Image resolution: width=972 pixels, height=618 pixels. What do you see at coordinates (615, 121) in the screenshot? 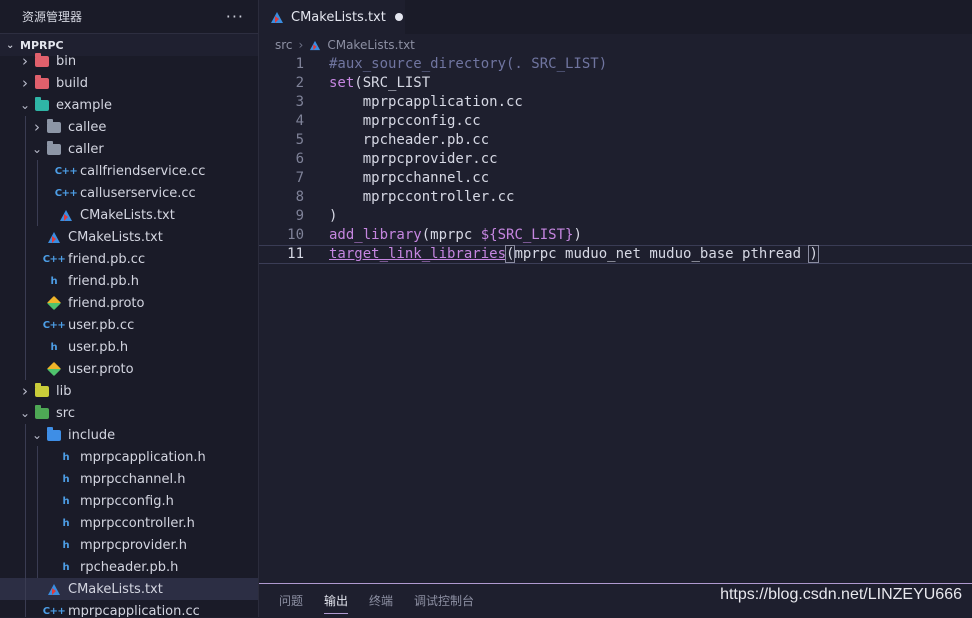
I see `code-line: 4 mprpcconfig.cc` at bounding box center [615, 121].